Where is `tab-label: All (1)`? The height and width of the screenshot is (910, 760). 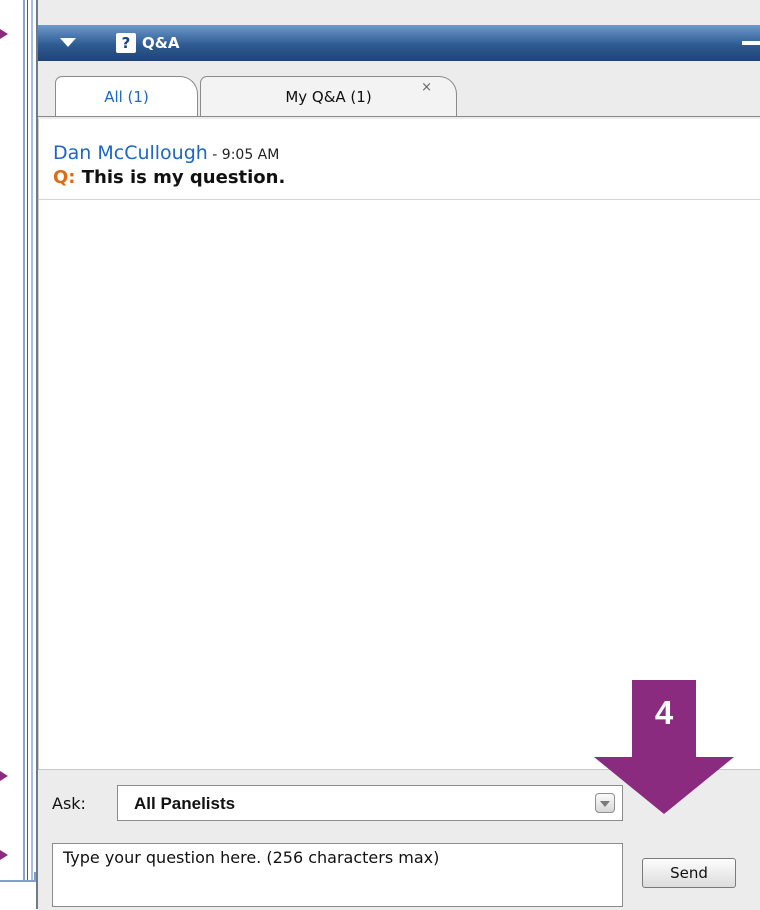
tab-label: All (1) is located at coordinates (126, 97).